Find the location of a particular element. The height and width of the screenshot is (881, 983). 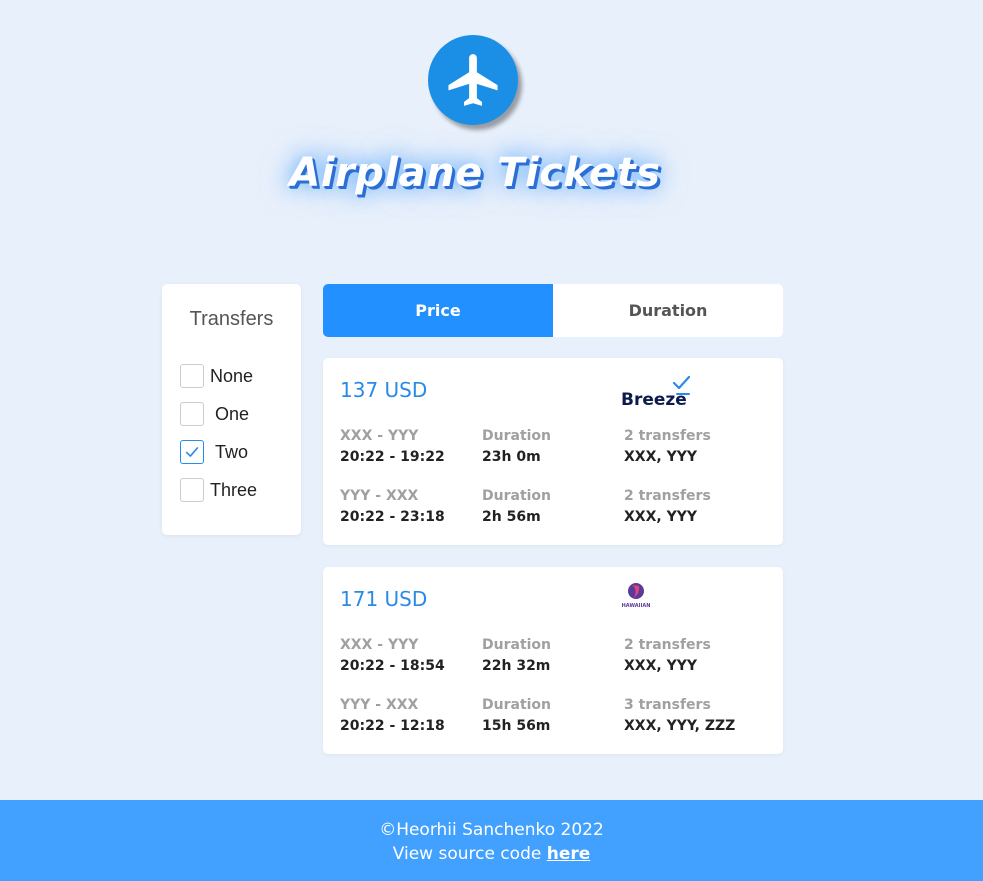

segment-duration: 23h 0m is located at coordinates (511, 457).